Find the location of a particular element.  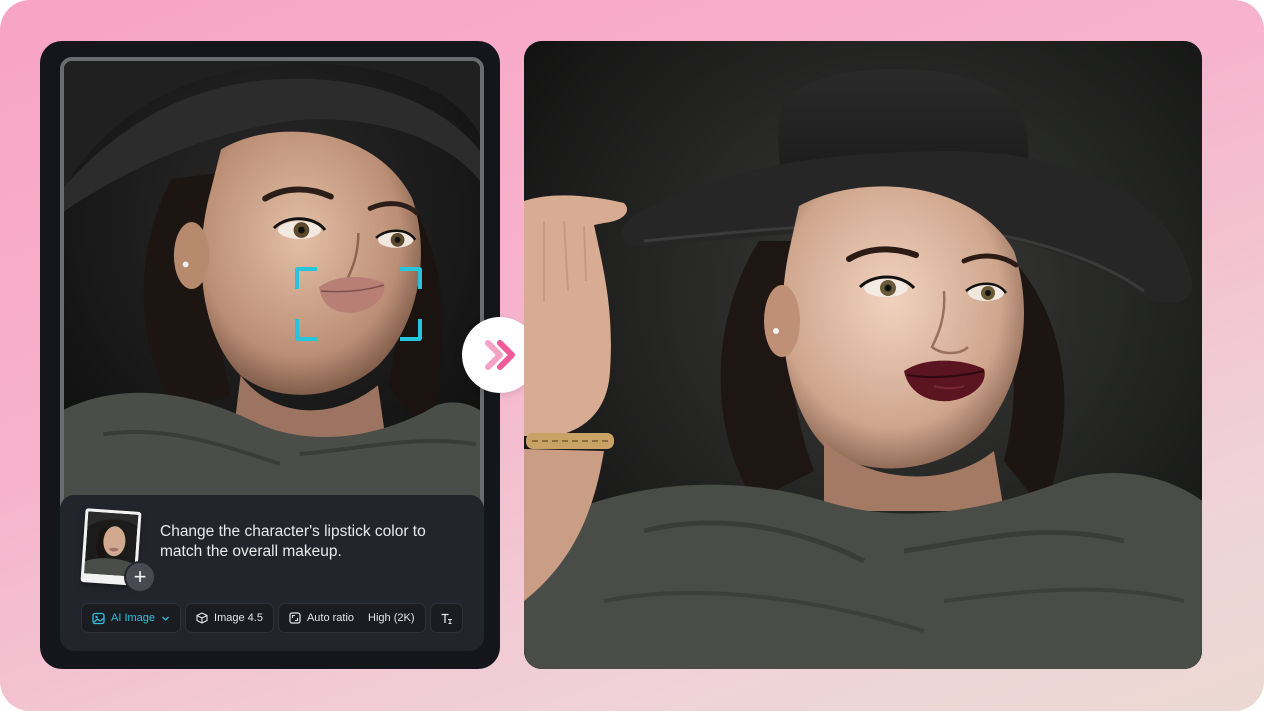

model-selector: Image 4.5 is located at coordinates (229, 618).